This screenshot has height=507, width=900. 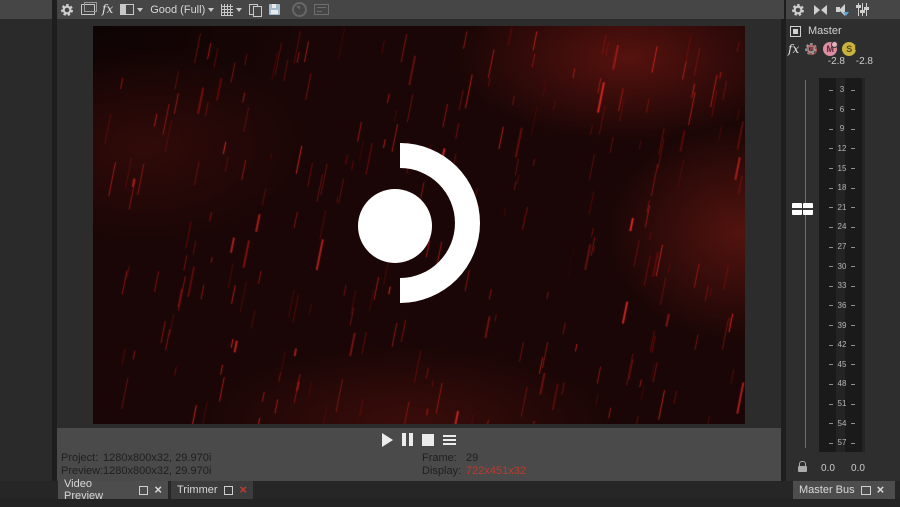 I want to click on master-bus-header: Master, so click(x=816, y=31).